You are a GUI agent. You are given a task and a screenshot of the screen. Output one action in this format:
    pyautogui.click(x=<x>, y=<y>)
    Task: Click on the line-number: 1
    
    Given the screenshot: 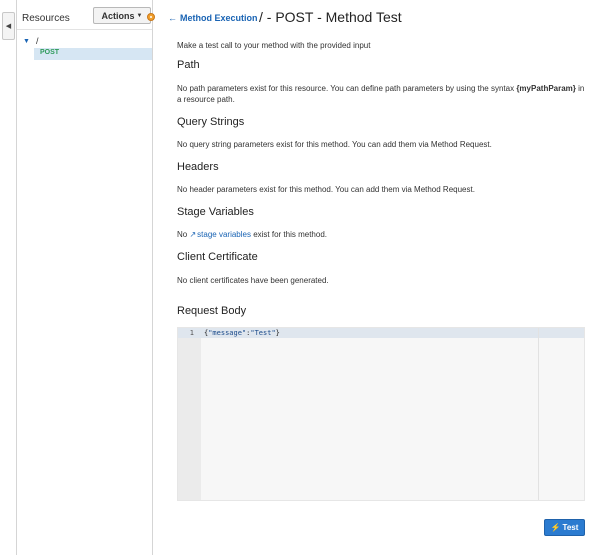 What is the action you would take?
    pyautogui.click(x=191, y=333)
    